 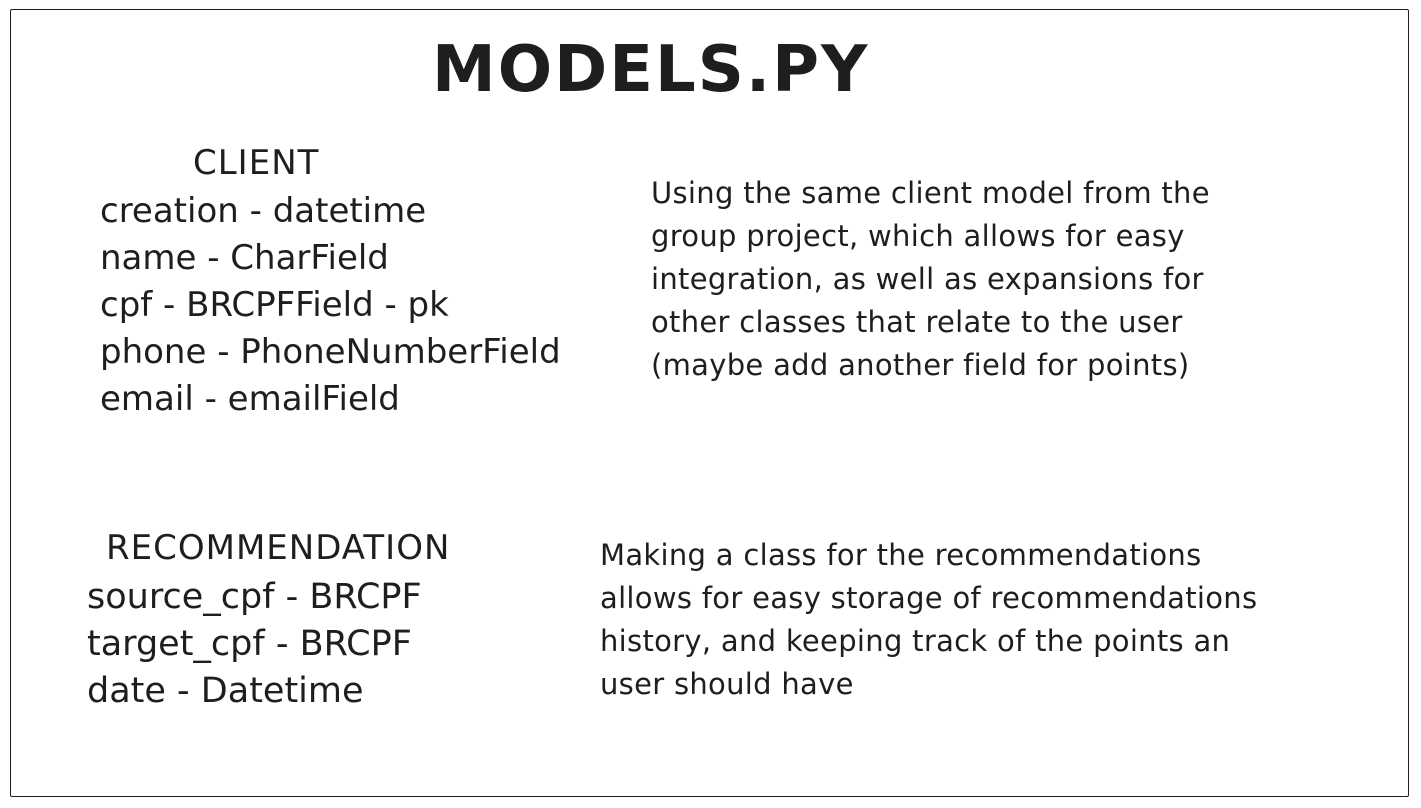 What do you see at coordinates (917, 322) in the screenshot?
I see `client-note-line: other classes that relate to the user` at bounding box center [917, 322].